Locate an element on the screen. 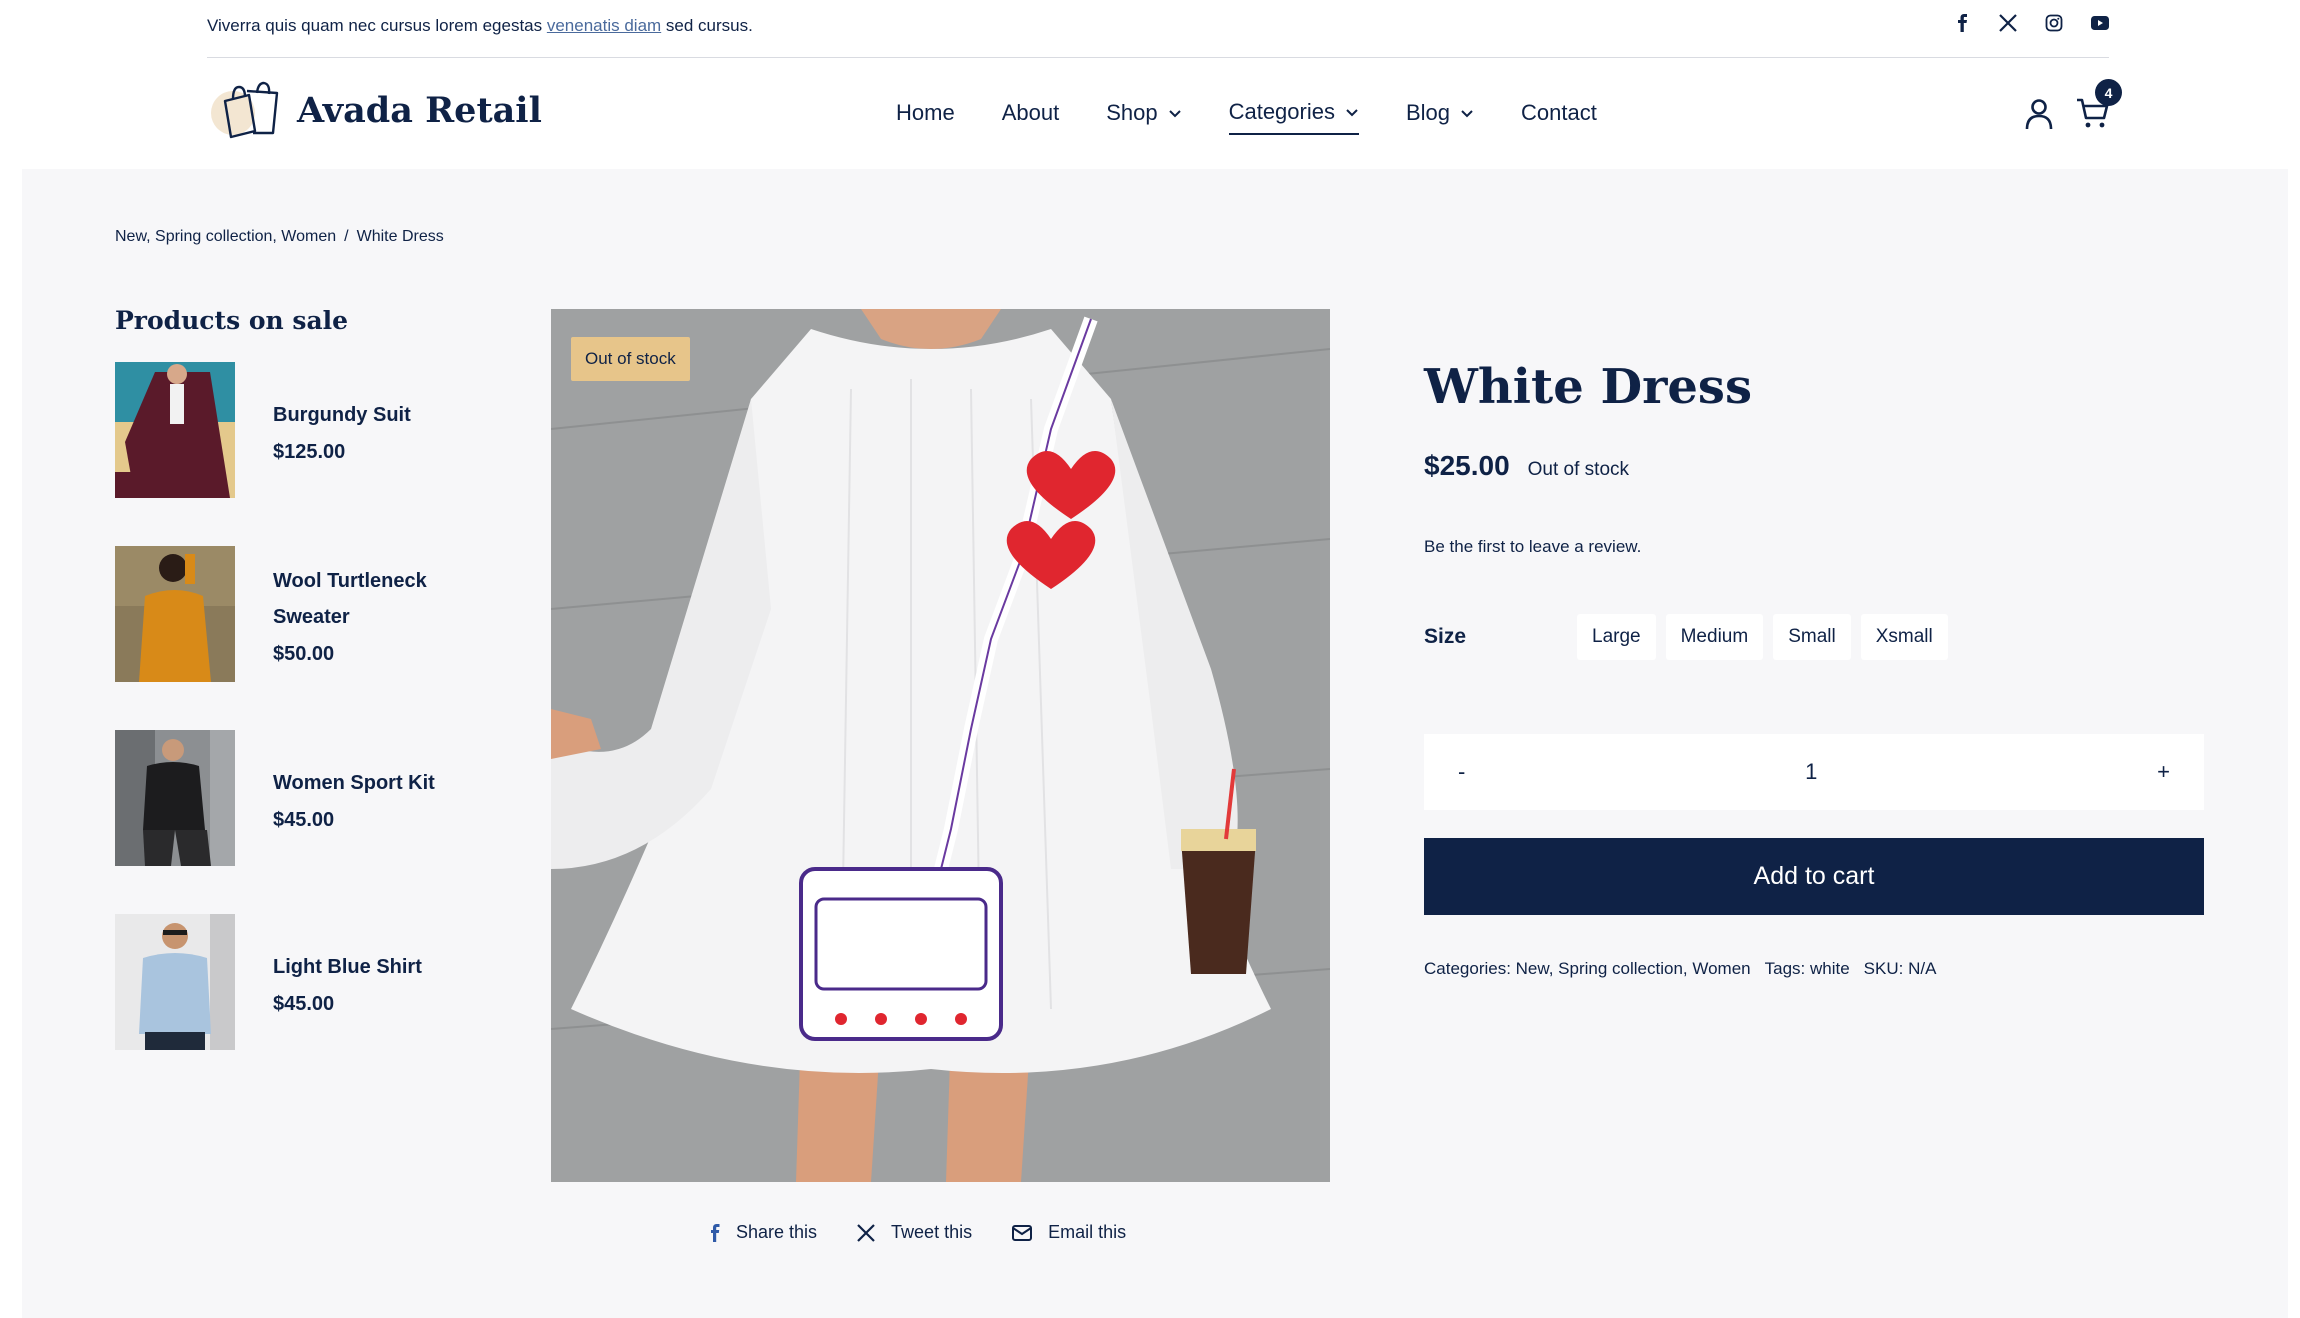 Image resolution: width=2300 pixels, height=1318 pixels. product-info: Women Sport Kit $45.00 is located at coordinates (383, 798).